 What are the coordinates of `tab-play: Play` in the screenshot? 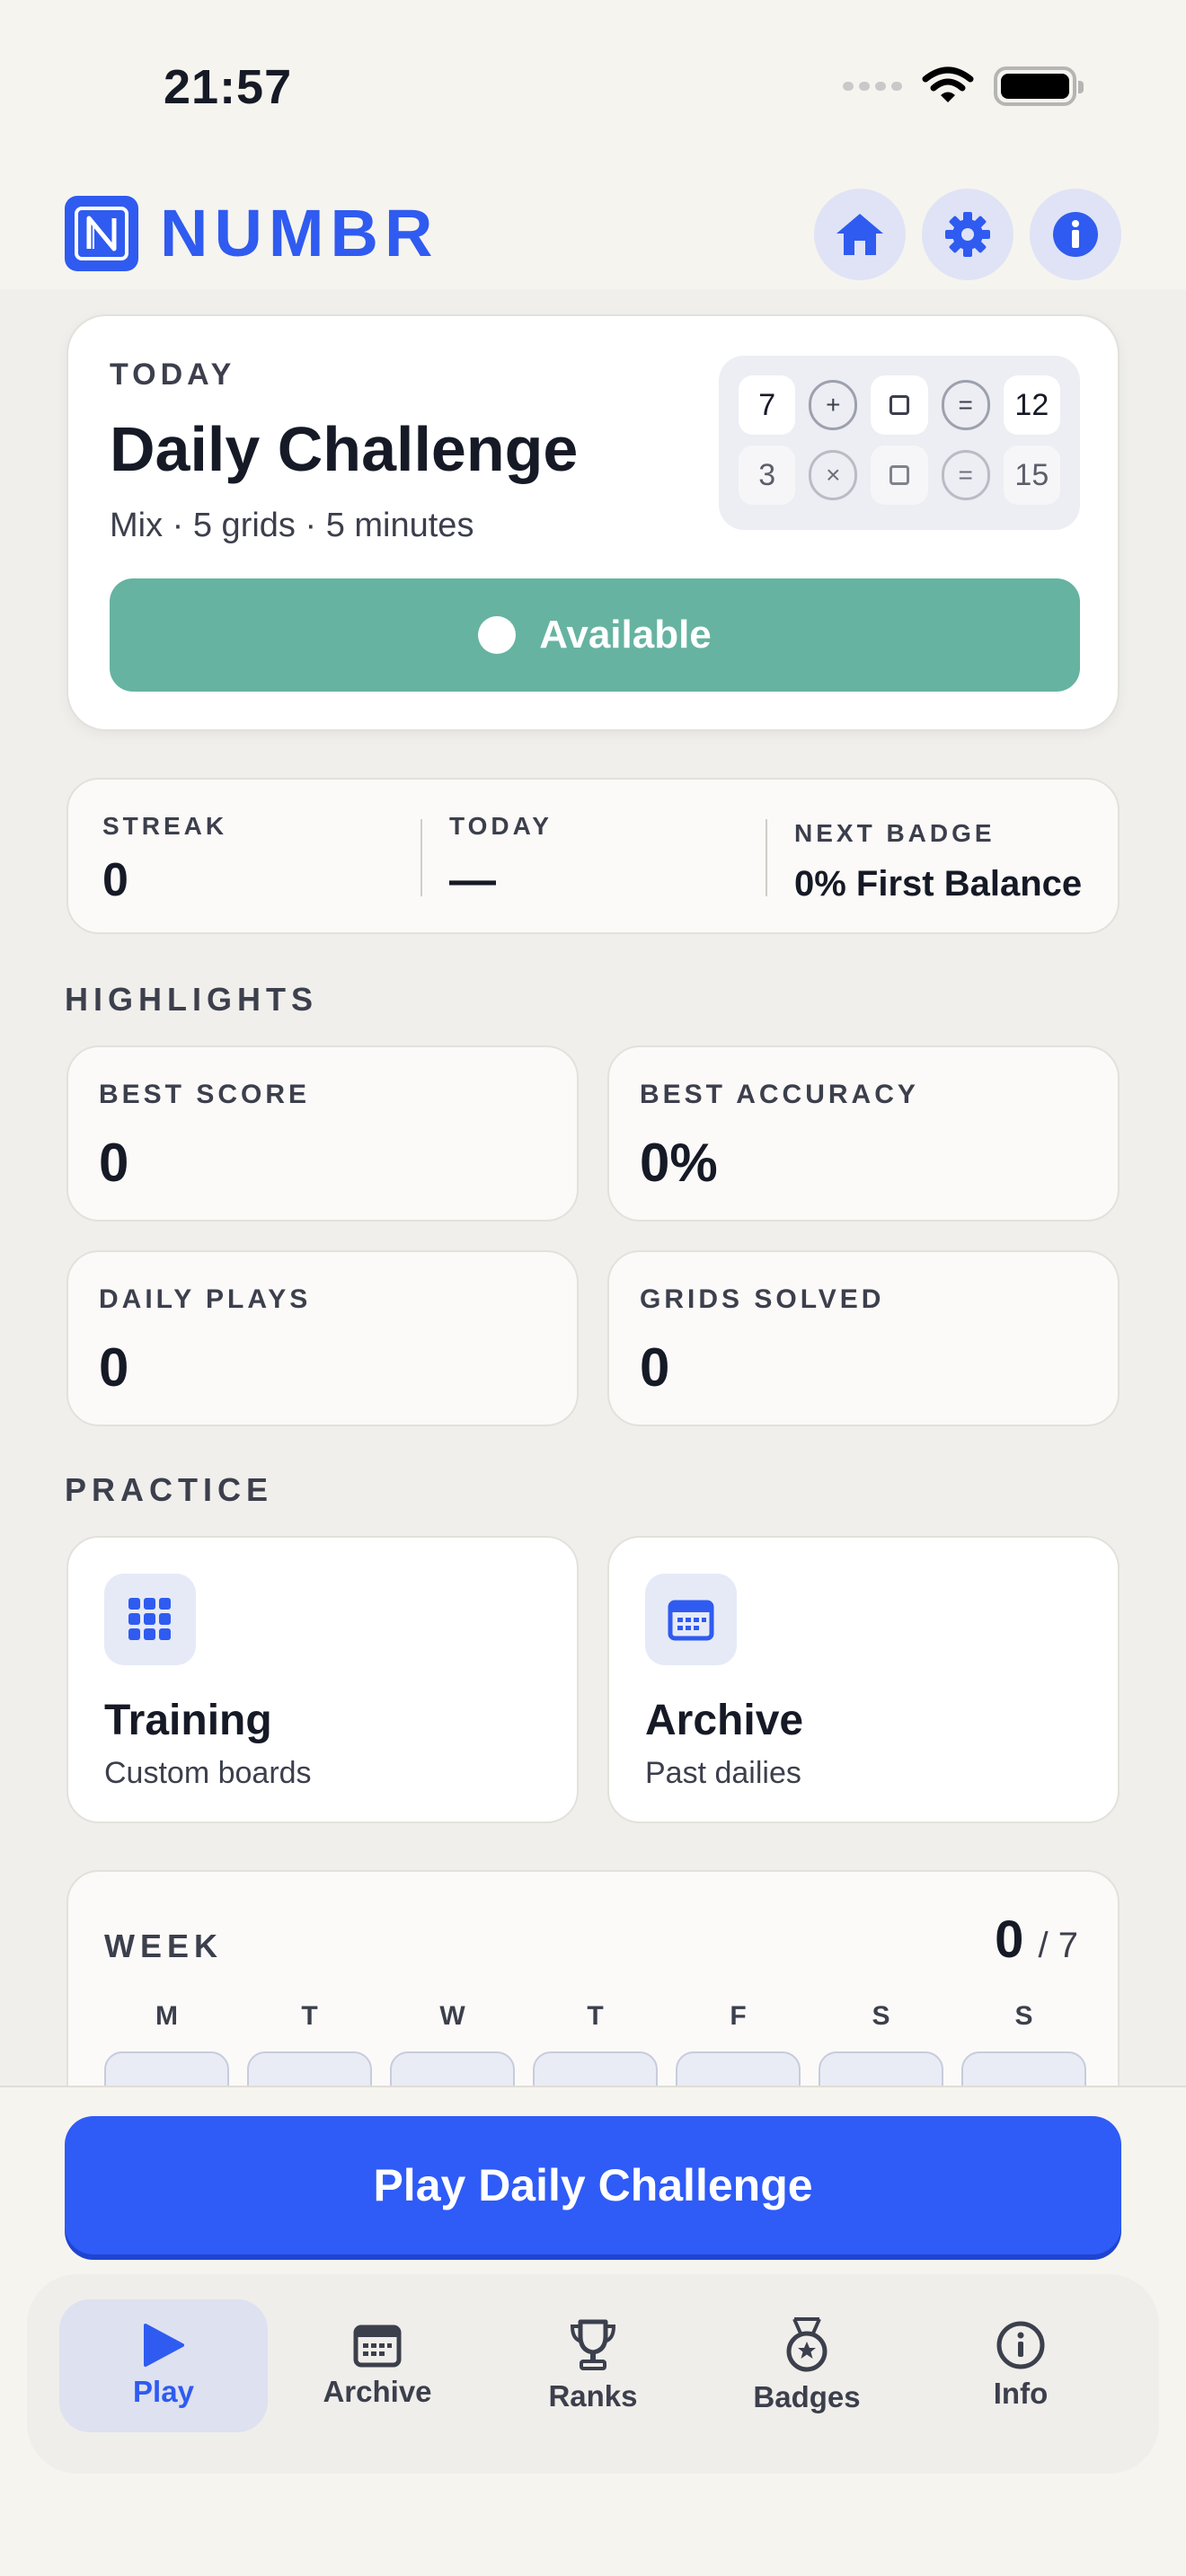 It's located at (163, 2365).